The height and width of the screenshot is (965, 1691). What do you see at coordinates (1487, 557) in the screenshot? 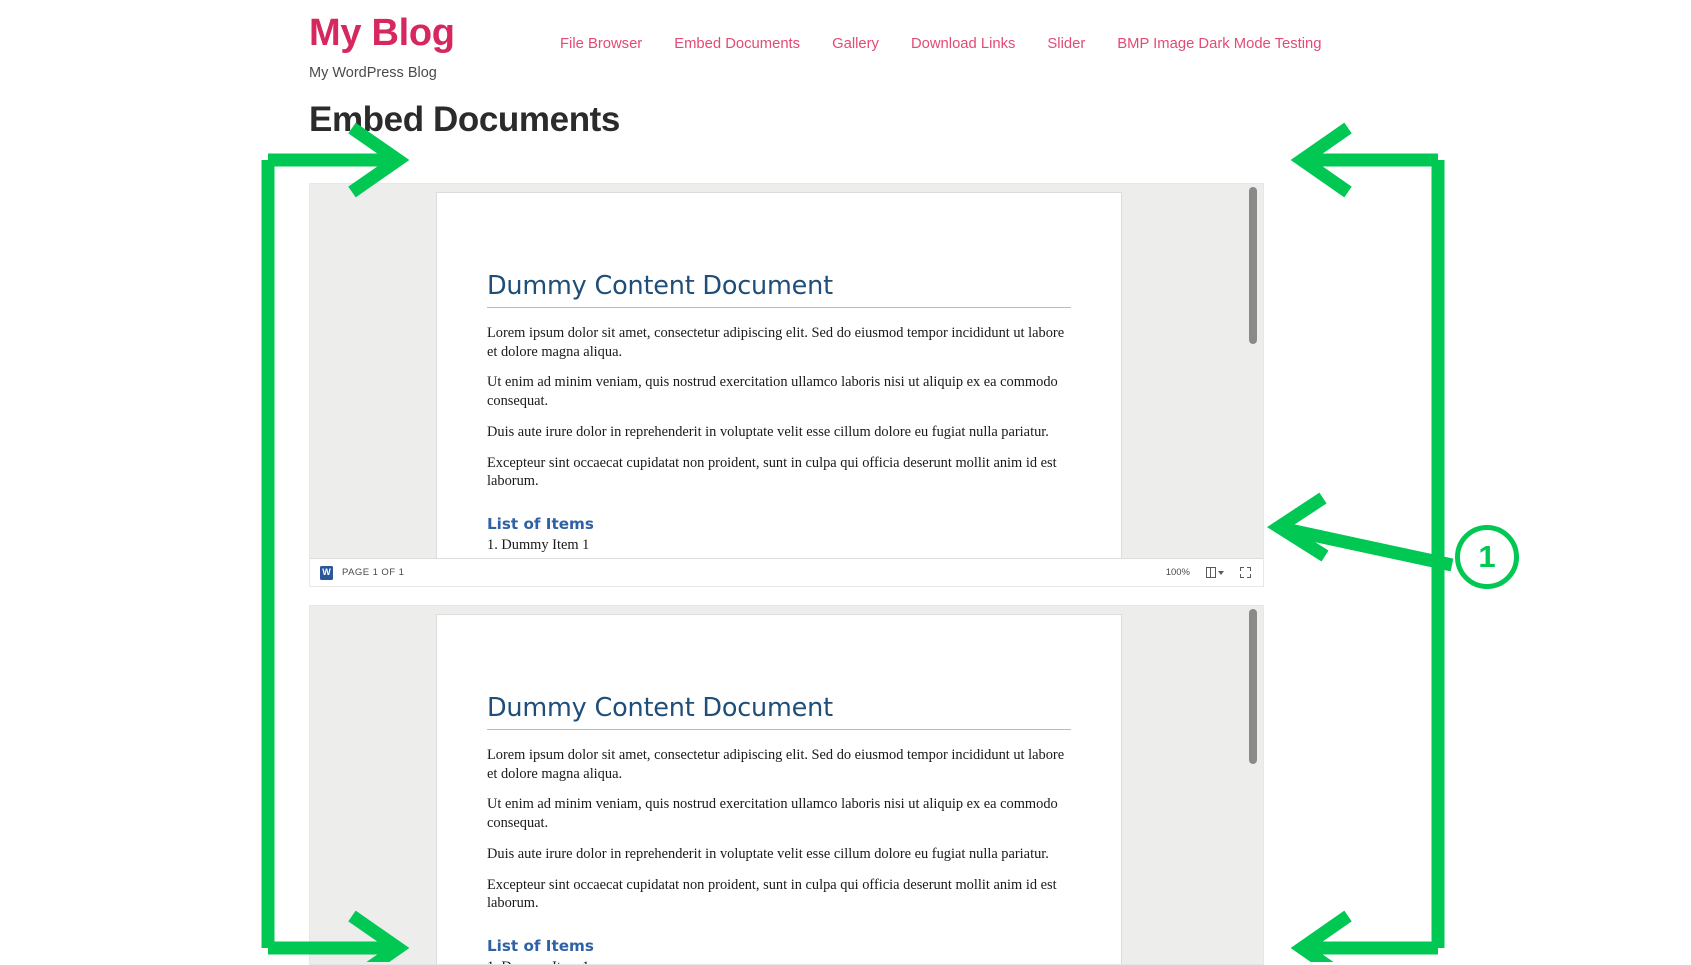
I see `annotation-step-badge: 1` at bounding box center [1487, 557].